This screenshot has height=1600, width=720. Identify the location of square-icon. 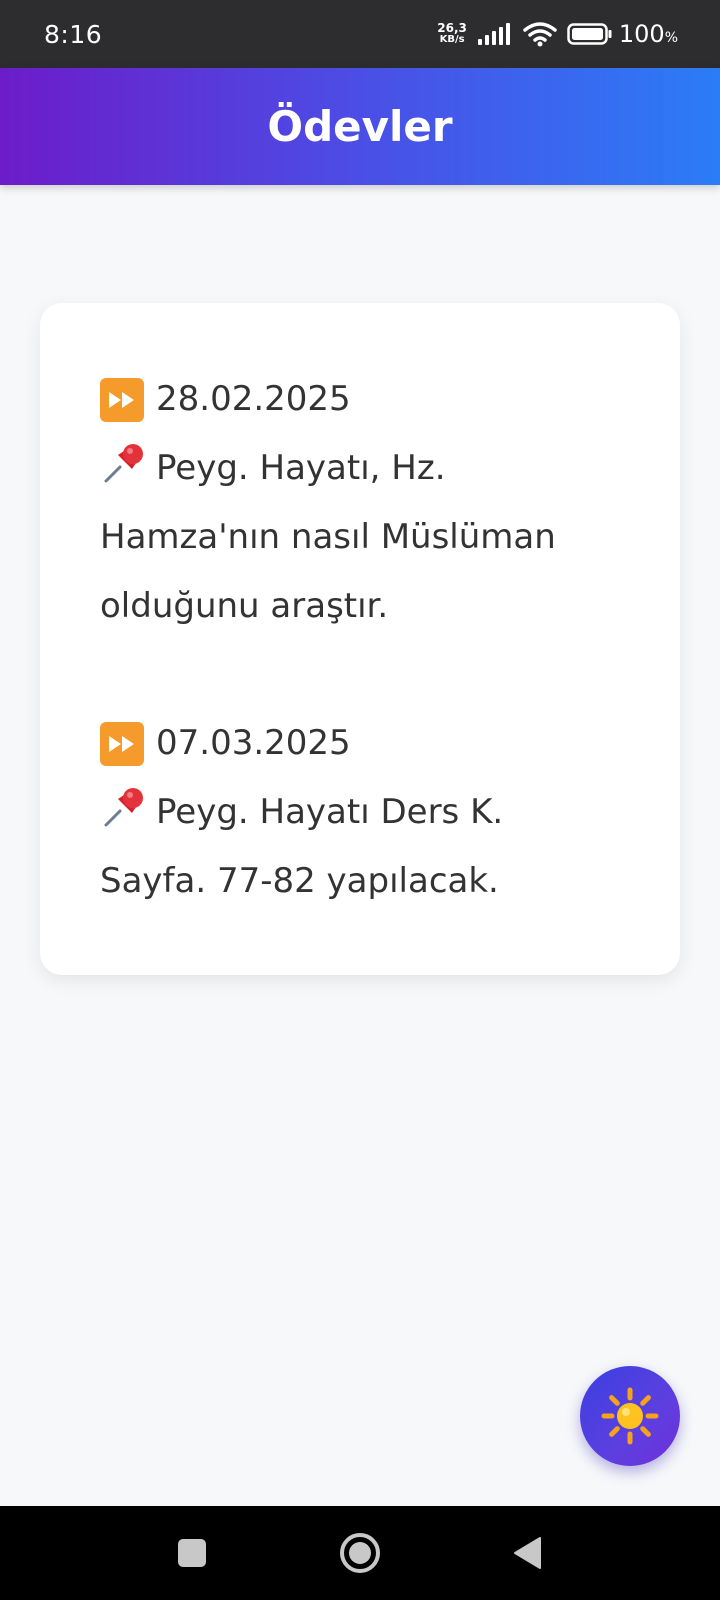
(192, 1553).